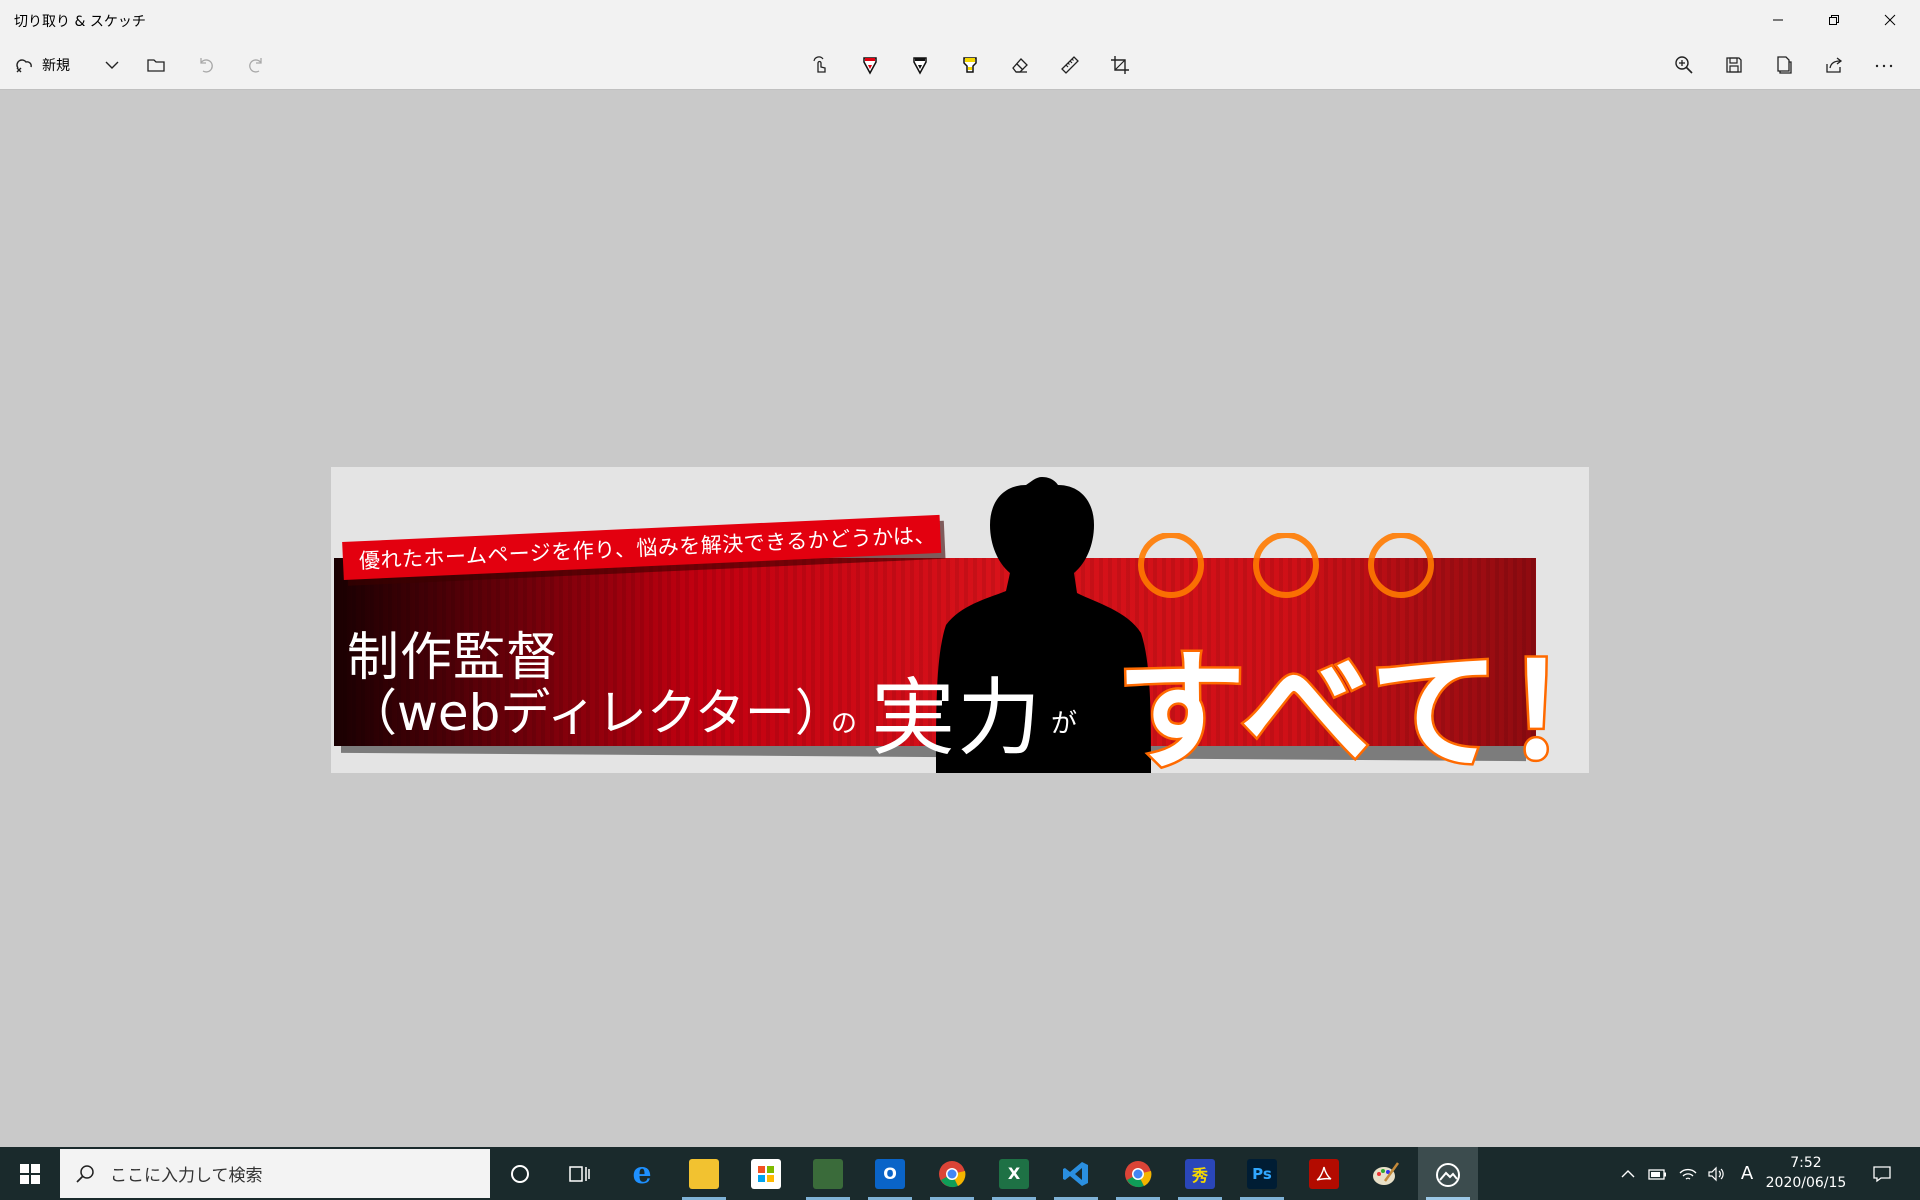  I want to click on new-snip-dropdown, so click(112, 65).